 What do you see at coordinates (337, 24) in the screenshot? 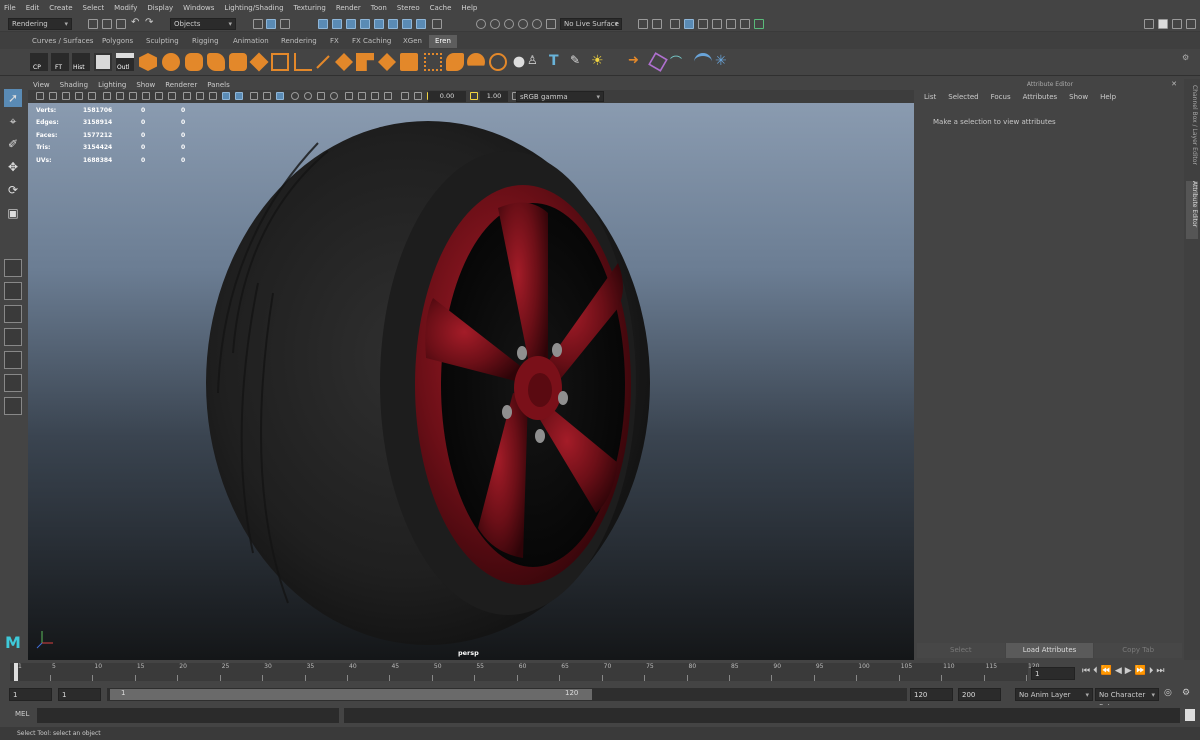
I see `mask-joints-icon` at bounding box center [337, 24].